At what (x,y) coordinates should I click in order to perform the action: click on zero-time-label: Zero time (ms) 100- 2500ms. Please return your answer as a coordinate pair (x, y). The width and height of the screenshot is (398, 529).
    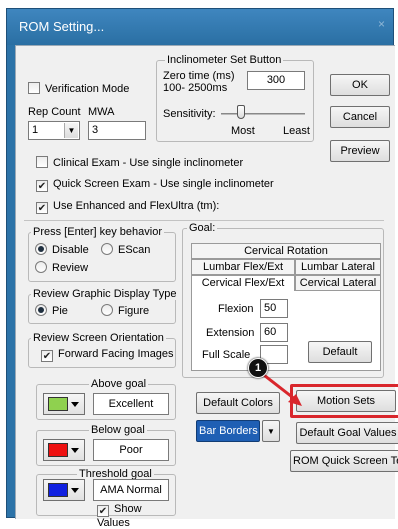
    Looking at the image, I should click on (199, 82).